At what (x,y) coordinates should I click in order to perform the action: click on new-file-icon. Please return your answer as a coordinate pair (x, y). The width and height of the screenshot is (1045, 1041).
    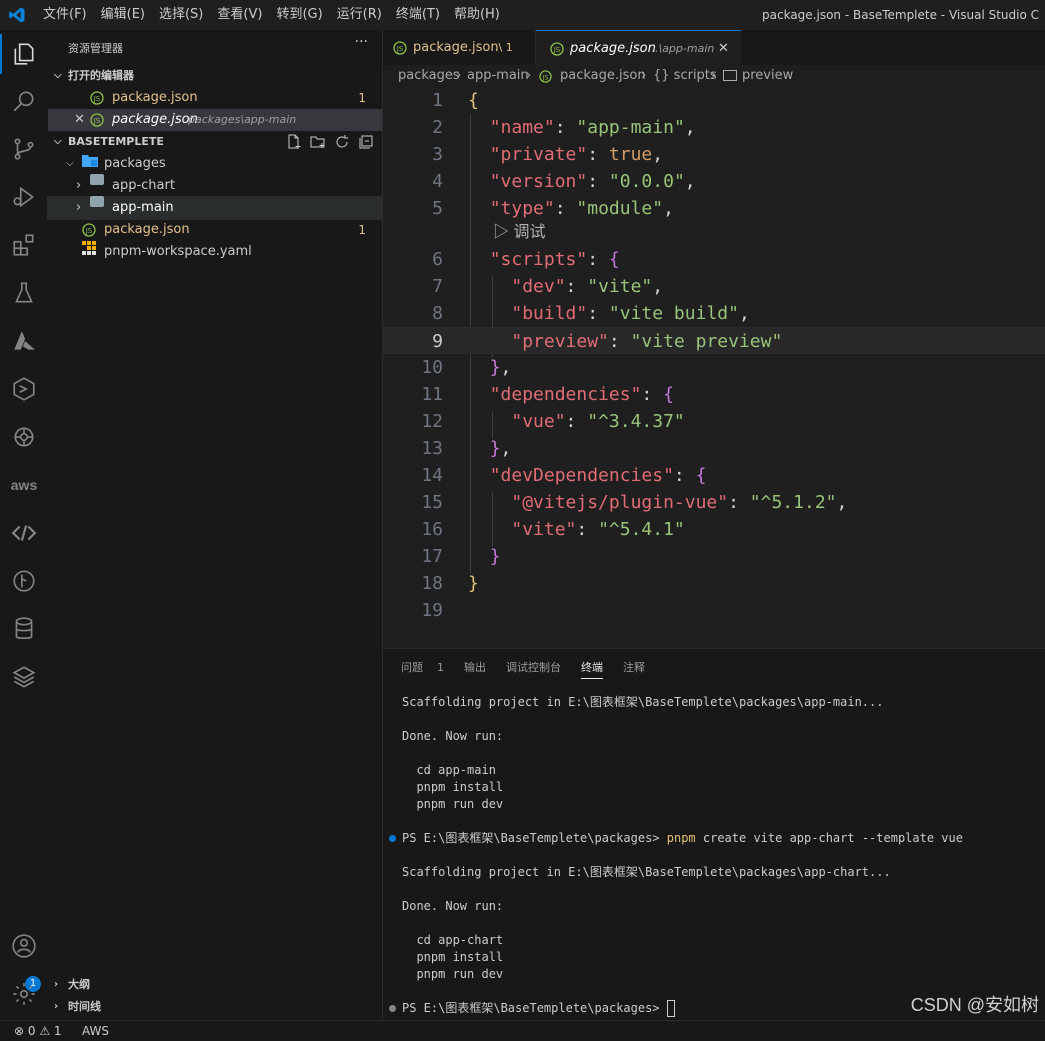
    Looking at the image, I should click on (294, 142).